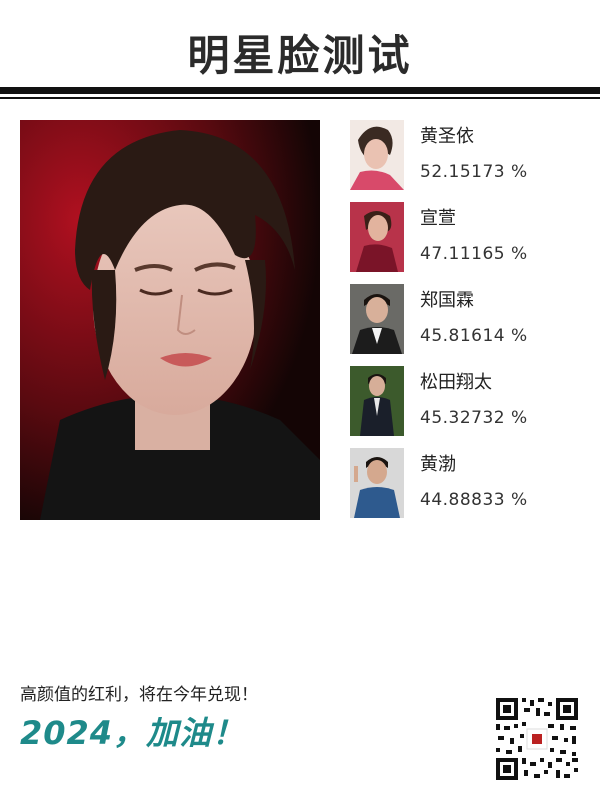  I want to click on similarity-score: 45.81614 %, so click(474, 336).